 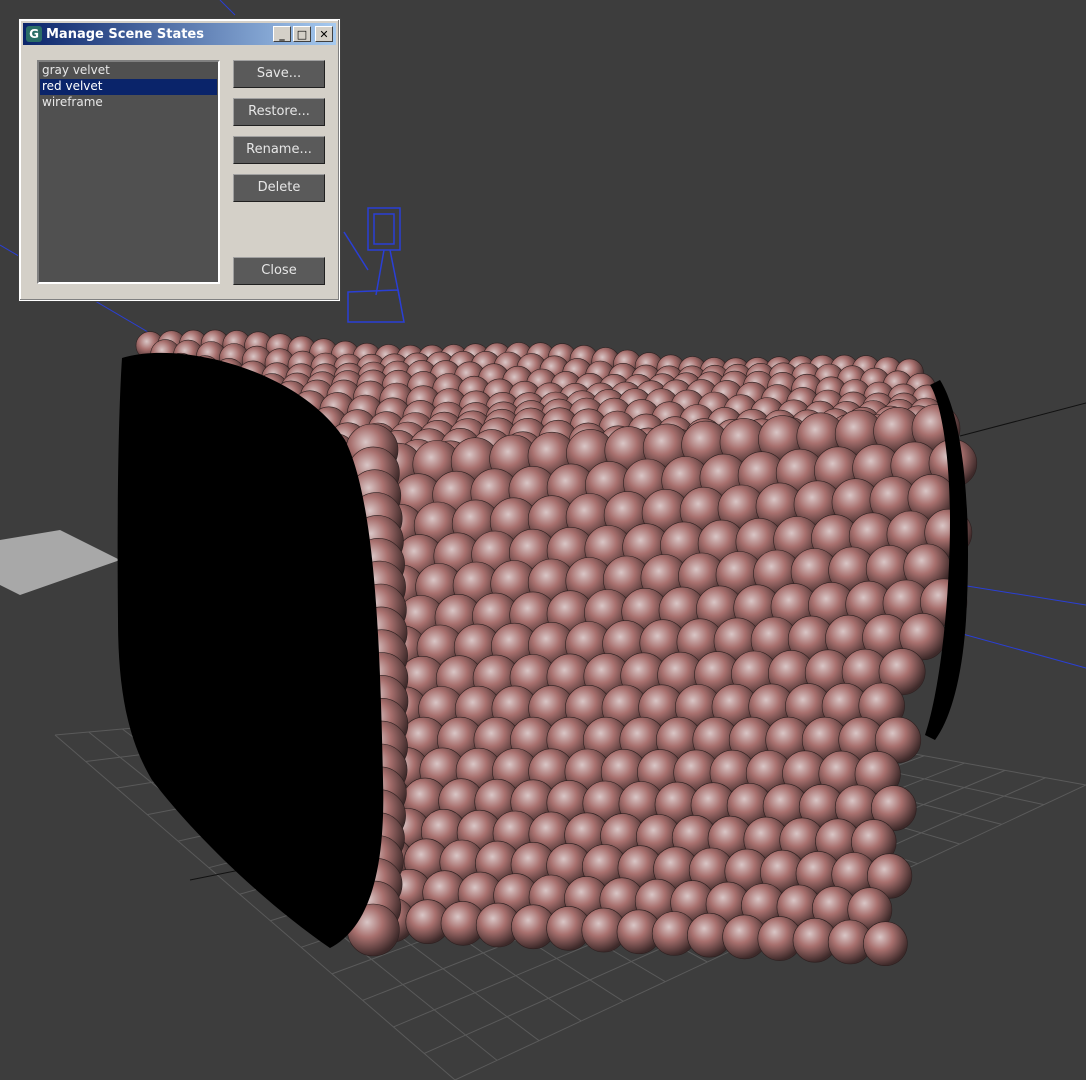 I want to click on maximize-icon: □, so click(x=302, y=34).